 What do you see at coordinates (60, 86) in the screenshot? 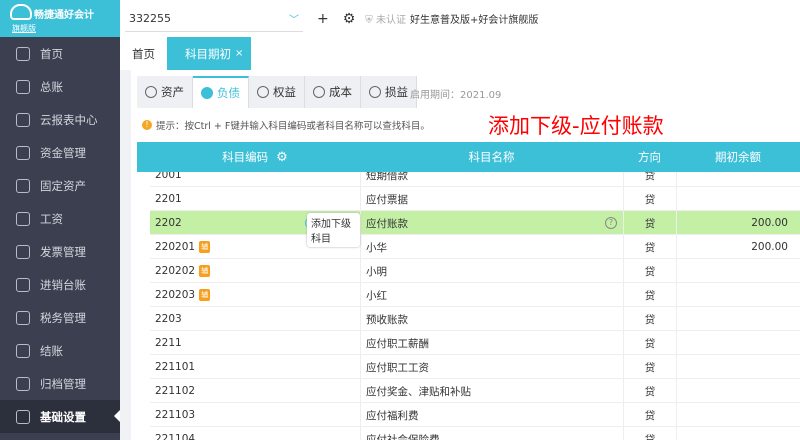
I see `sidebar-item: 总账` at bounding box center [60, 86].